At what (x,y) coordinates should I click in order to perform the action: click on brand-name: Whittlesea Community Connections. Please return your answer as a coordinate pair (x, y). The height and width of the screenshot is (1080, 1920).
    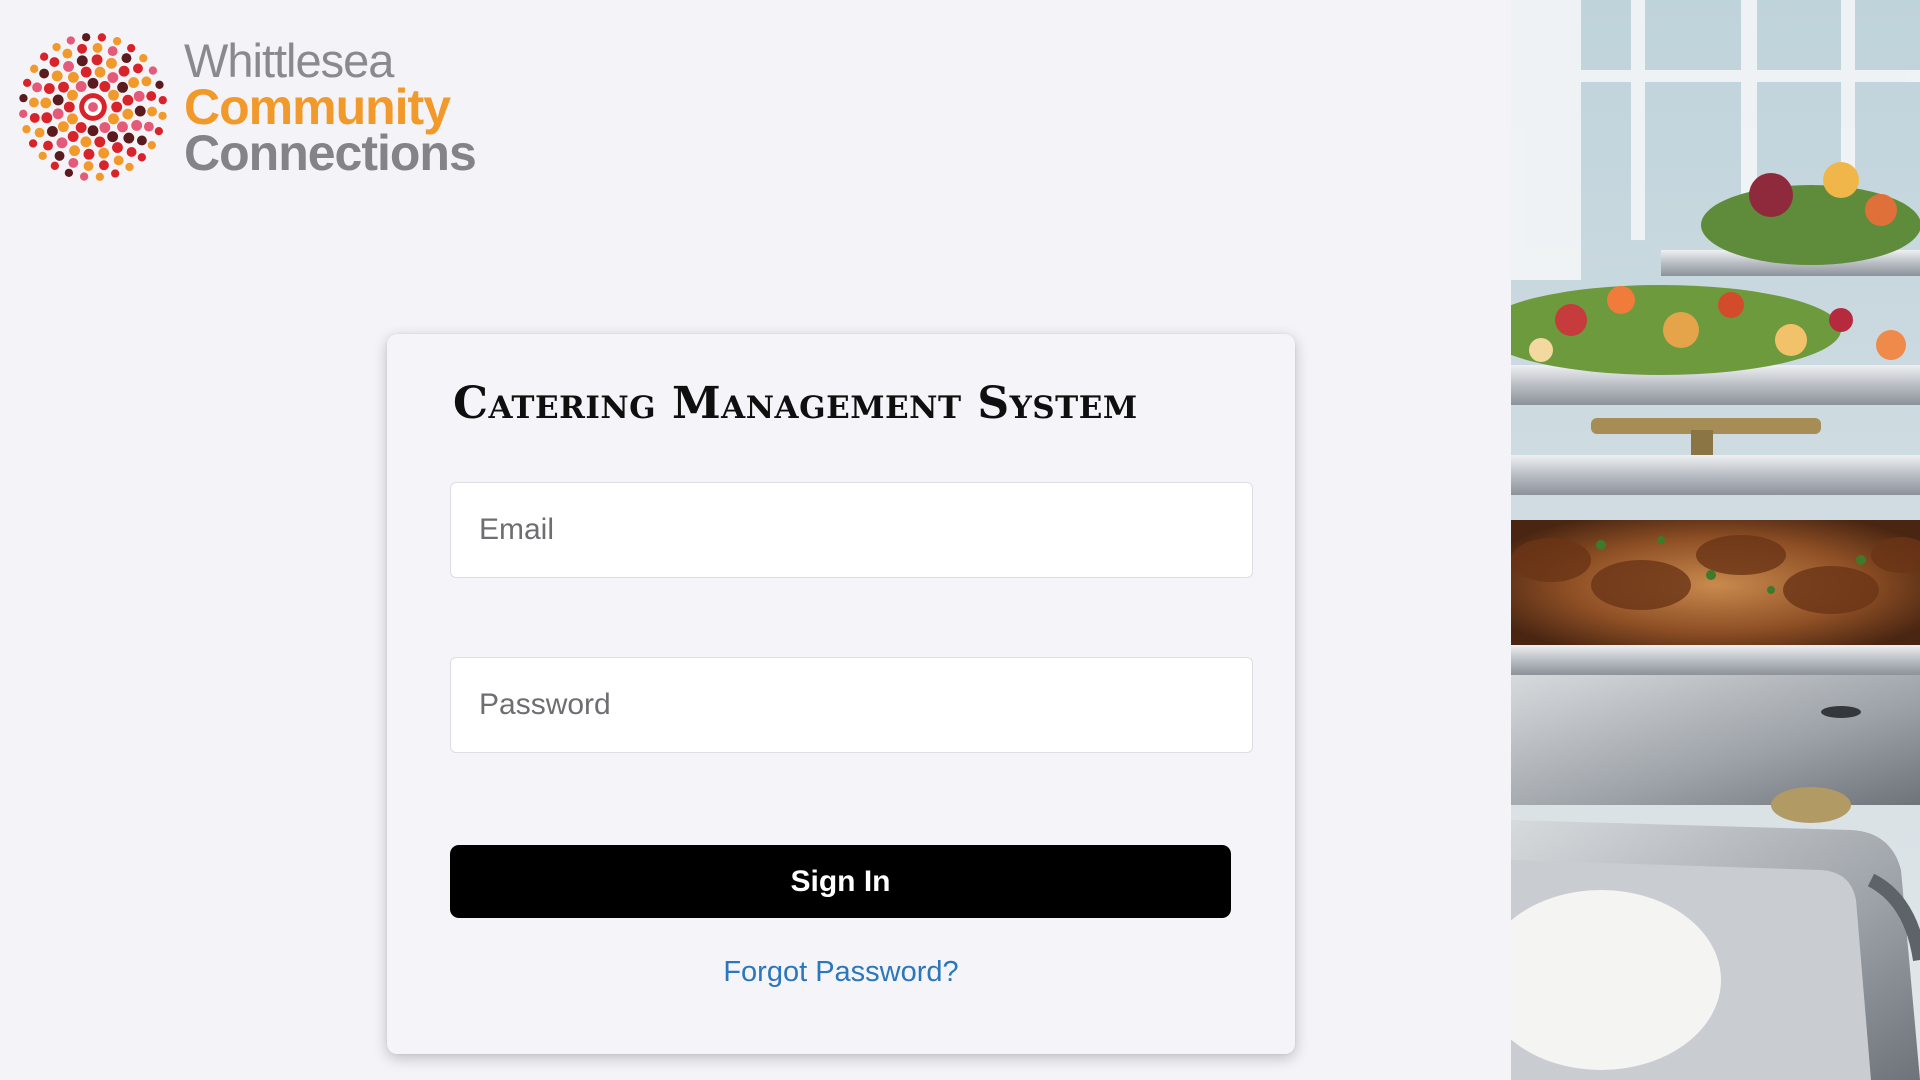
    Looking at the image, I should click on (330, 107).